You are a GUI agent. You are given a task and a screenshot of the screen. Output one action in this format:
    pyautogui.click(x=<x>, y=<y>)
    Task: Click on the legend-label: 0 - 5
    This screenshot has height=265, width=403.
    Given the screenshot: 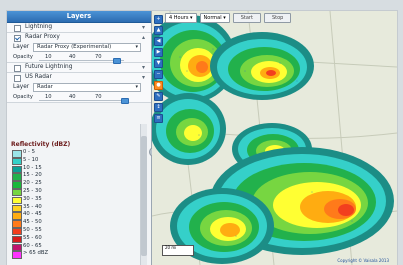 What is the action you would take?
    pyautogui.click(x=29, y=152)
    